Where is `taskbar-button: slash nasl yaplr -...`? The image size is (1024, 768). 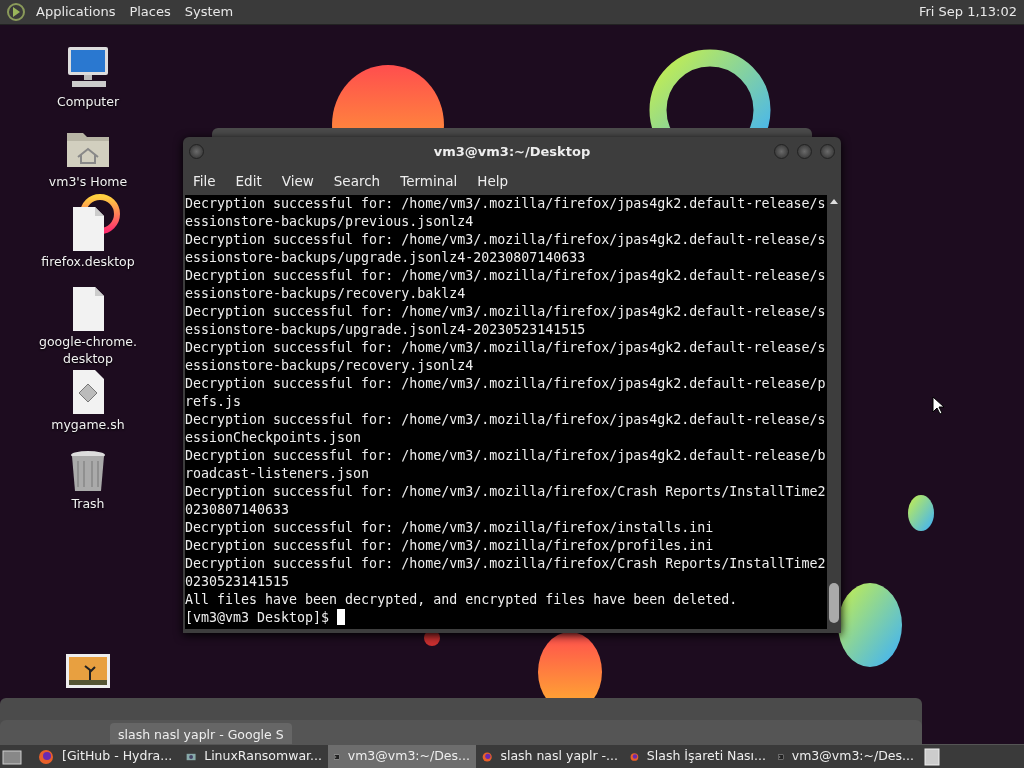
taskbar-button: slash nasl yaplr -... is located at coordinates (550, 756).